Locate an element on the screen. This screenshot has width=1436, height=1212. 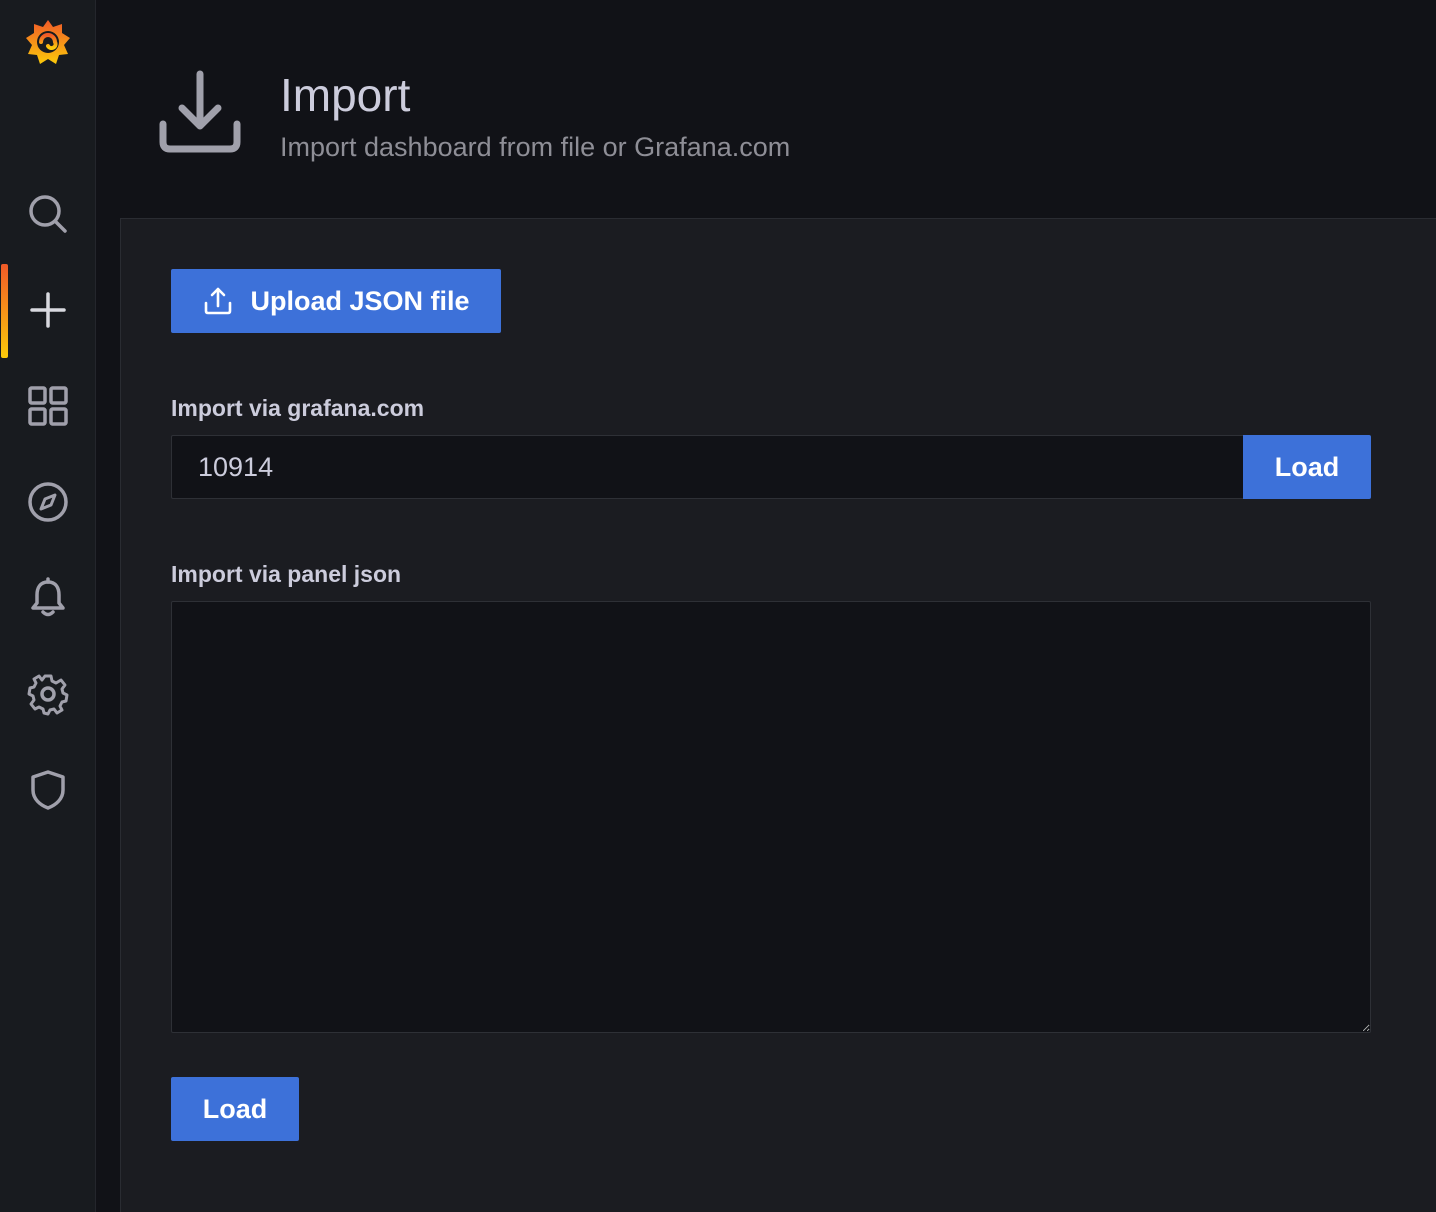
sidebar-item-alerting is located at coordinates (48, 598).